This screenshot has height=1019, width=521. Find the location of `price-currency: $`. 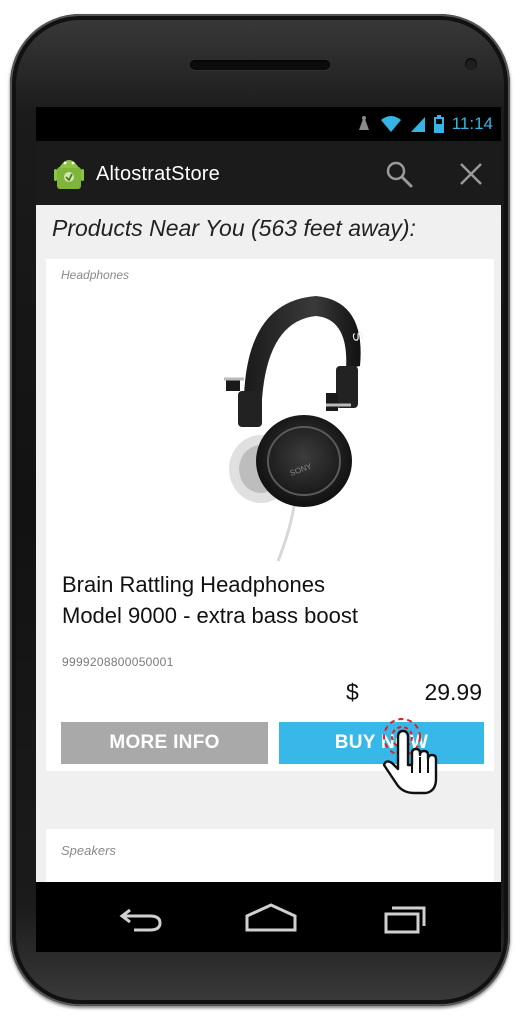

price-currency: $ is located at coordinates (352, 692).